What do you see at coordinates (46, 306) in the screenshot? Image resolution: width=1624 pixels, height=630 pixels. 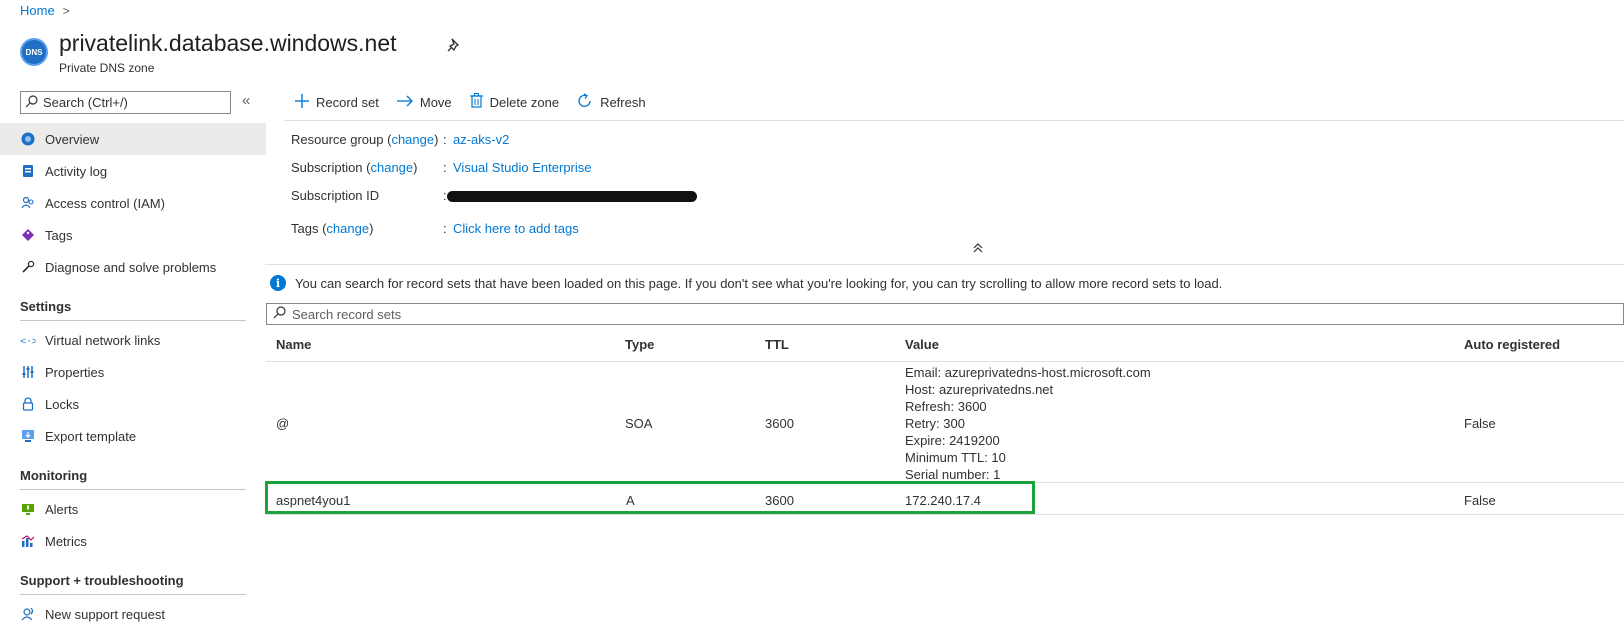 I see `sidebar-section-settings: Settings` at bounding box center [46, 306].